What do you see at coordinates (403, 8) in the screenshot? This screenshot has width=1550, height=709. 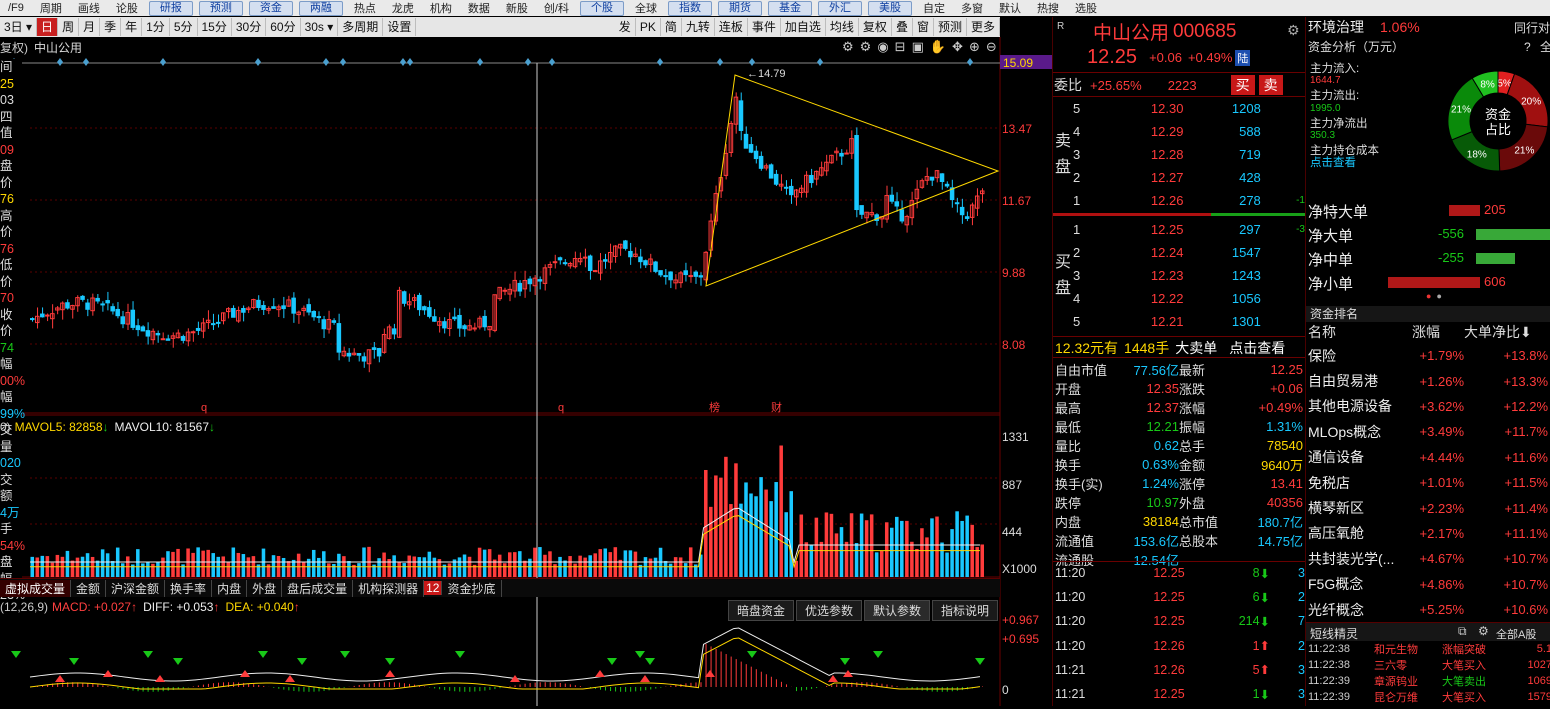 I see `nav-item: 龙虎` at bounding box center [403, 8].